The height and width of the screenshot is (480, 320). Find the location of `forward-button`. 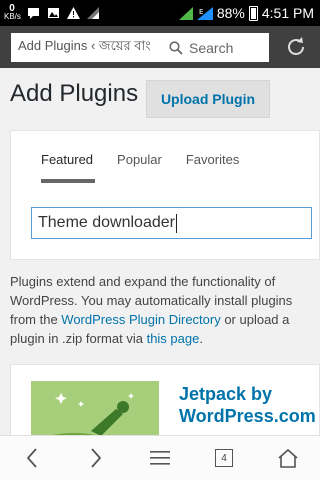

forward-button is located at coordinates (96, 458).